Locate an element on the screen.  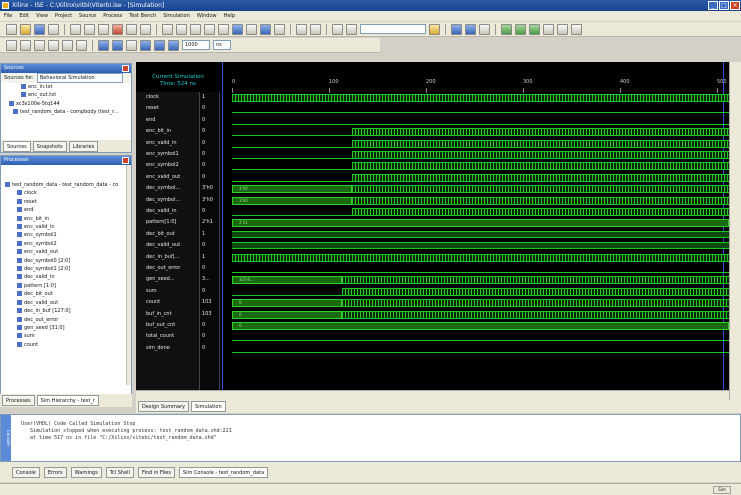
copy-icon is located at coordinates (89, 29).